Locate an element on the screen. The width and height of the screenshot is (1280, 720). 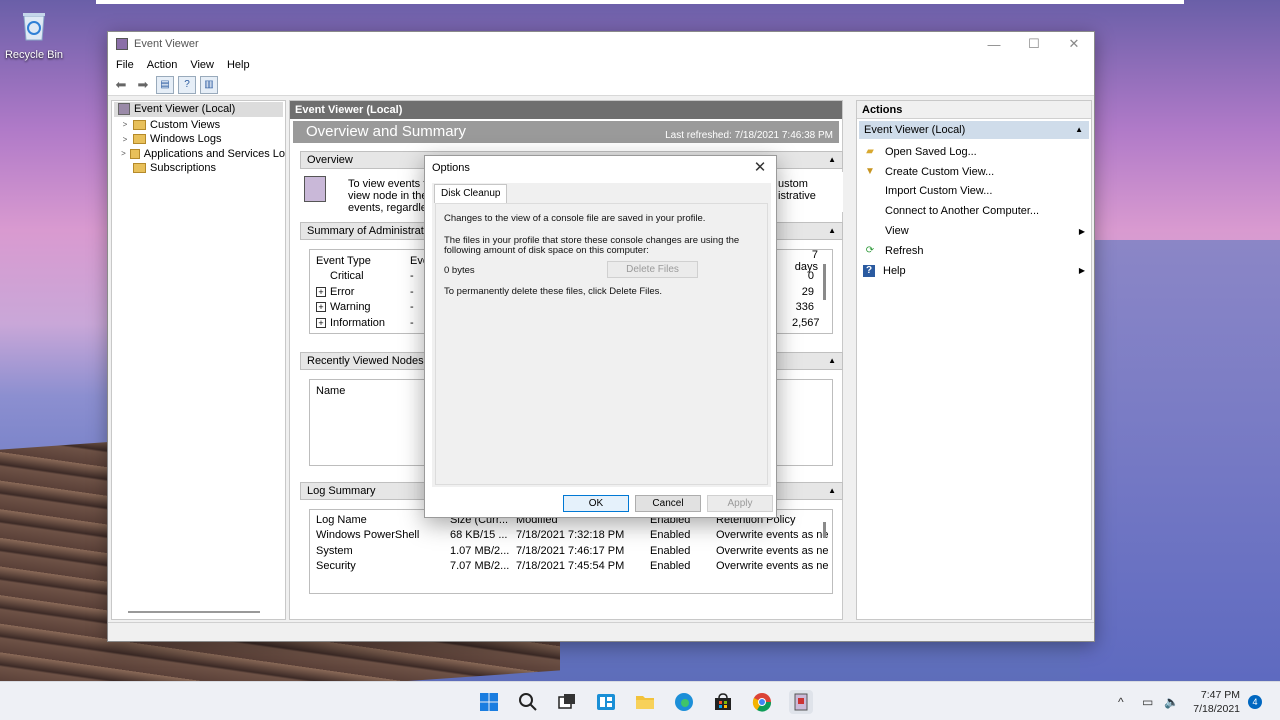
start-icon is located at coordinates (489, 702).